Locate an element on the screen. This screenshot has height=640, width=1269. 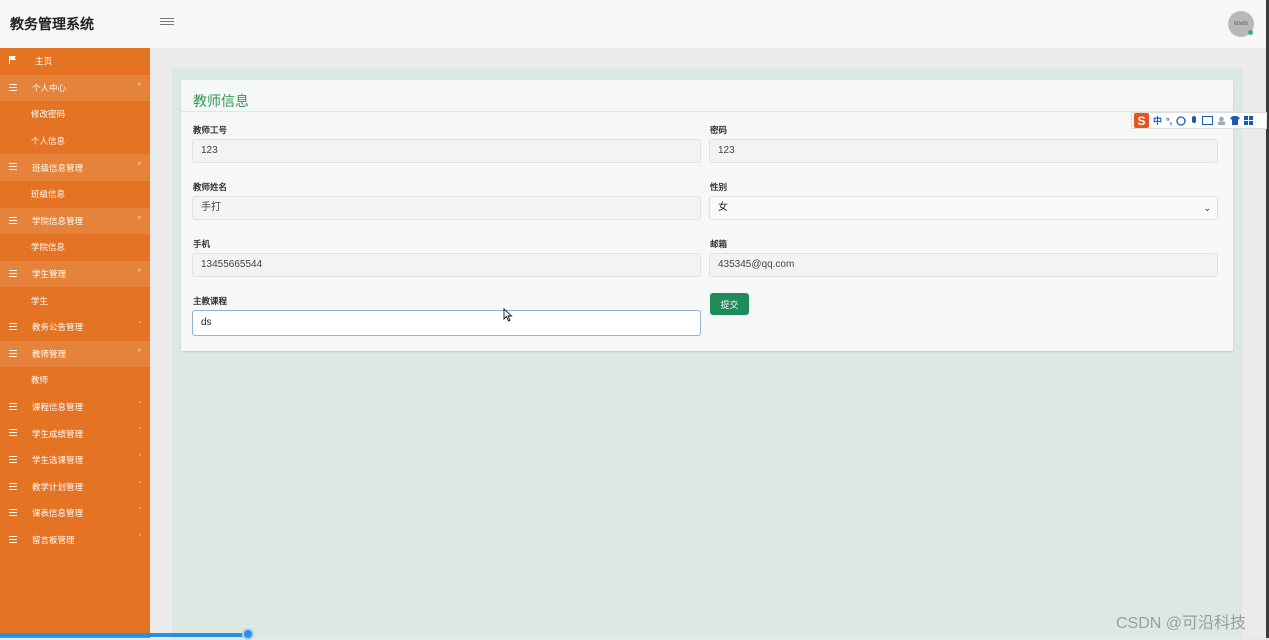
sidebar-item-label: 留言板管理 is located at coordinates (53, 539).